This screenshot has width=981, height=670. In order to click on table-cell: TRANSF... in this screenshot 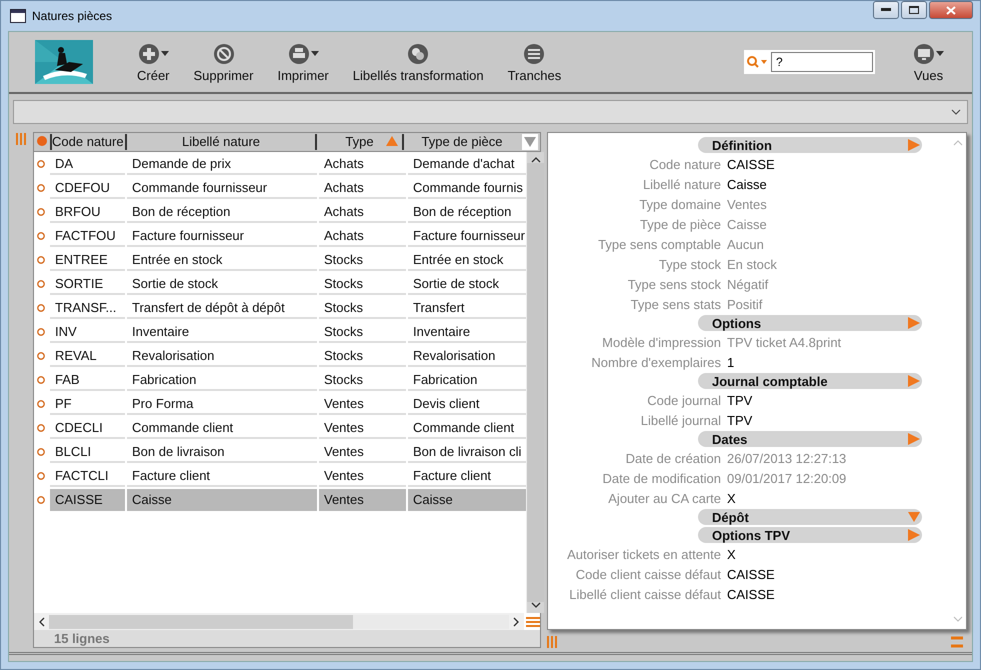, I will do `click(87, 308)`.